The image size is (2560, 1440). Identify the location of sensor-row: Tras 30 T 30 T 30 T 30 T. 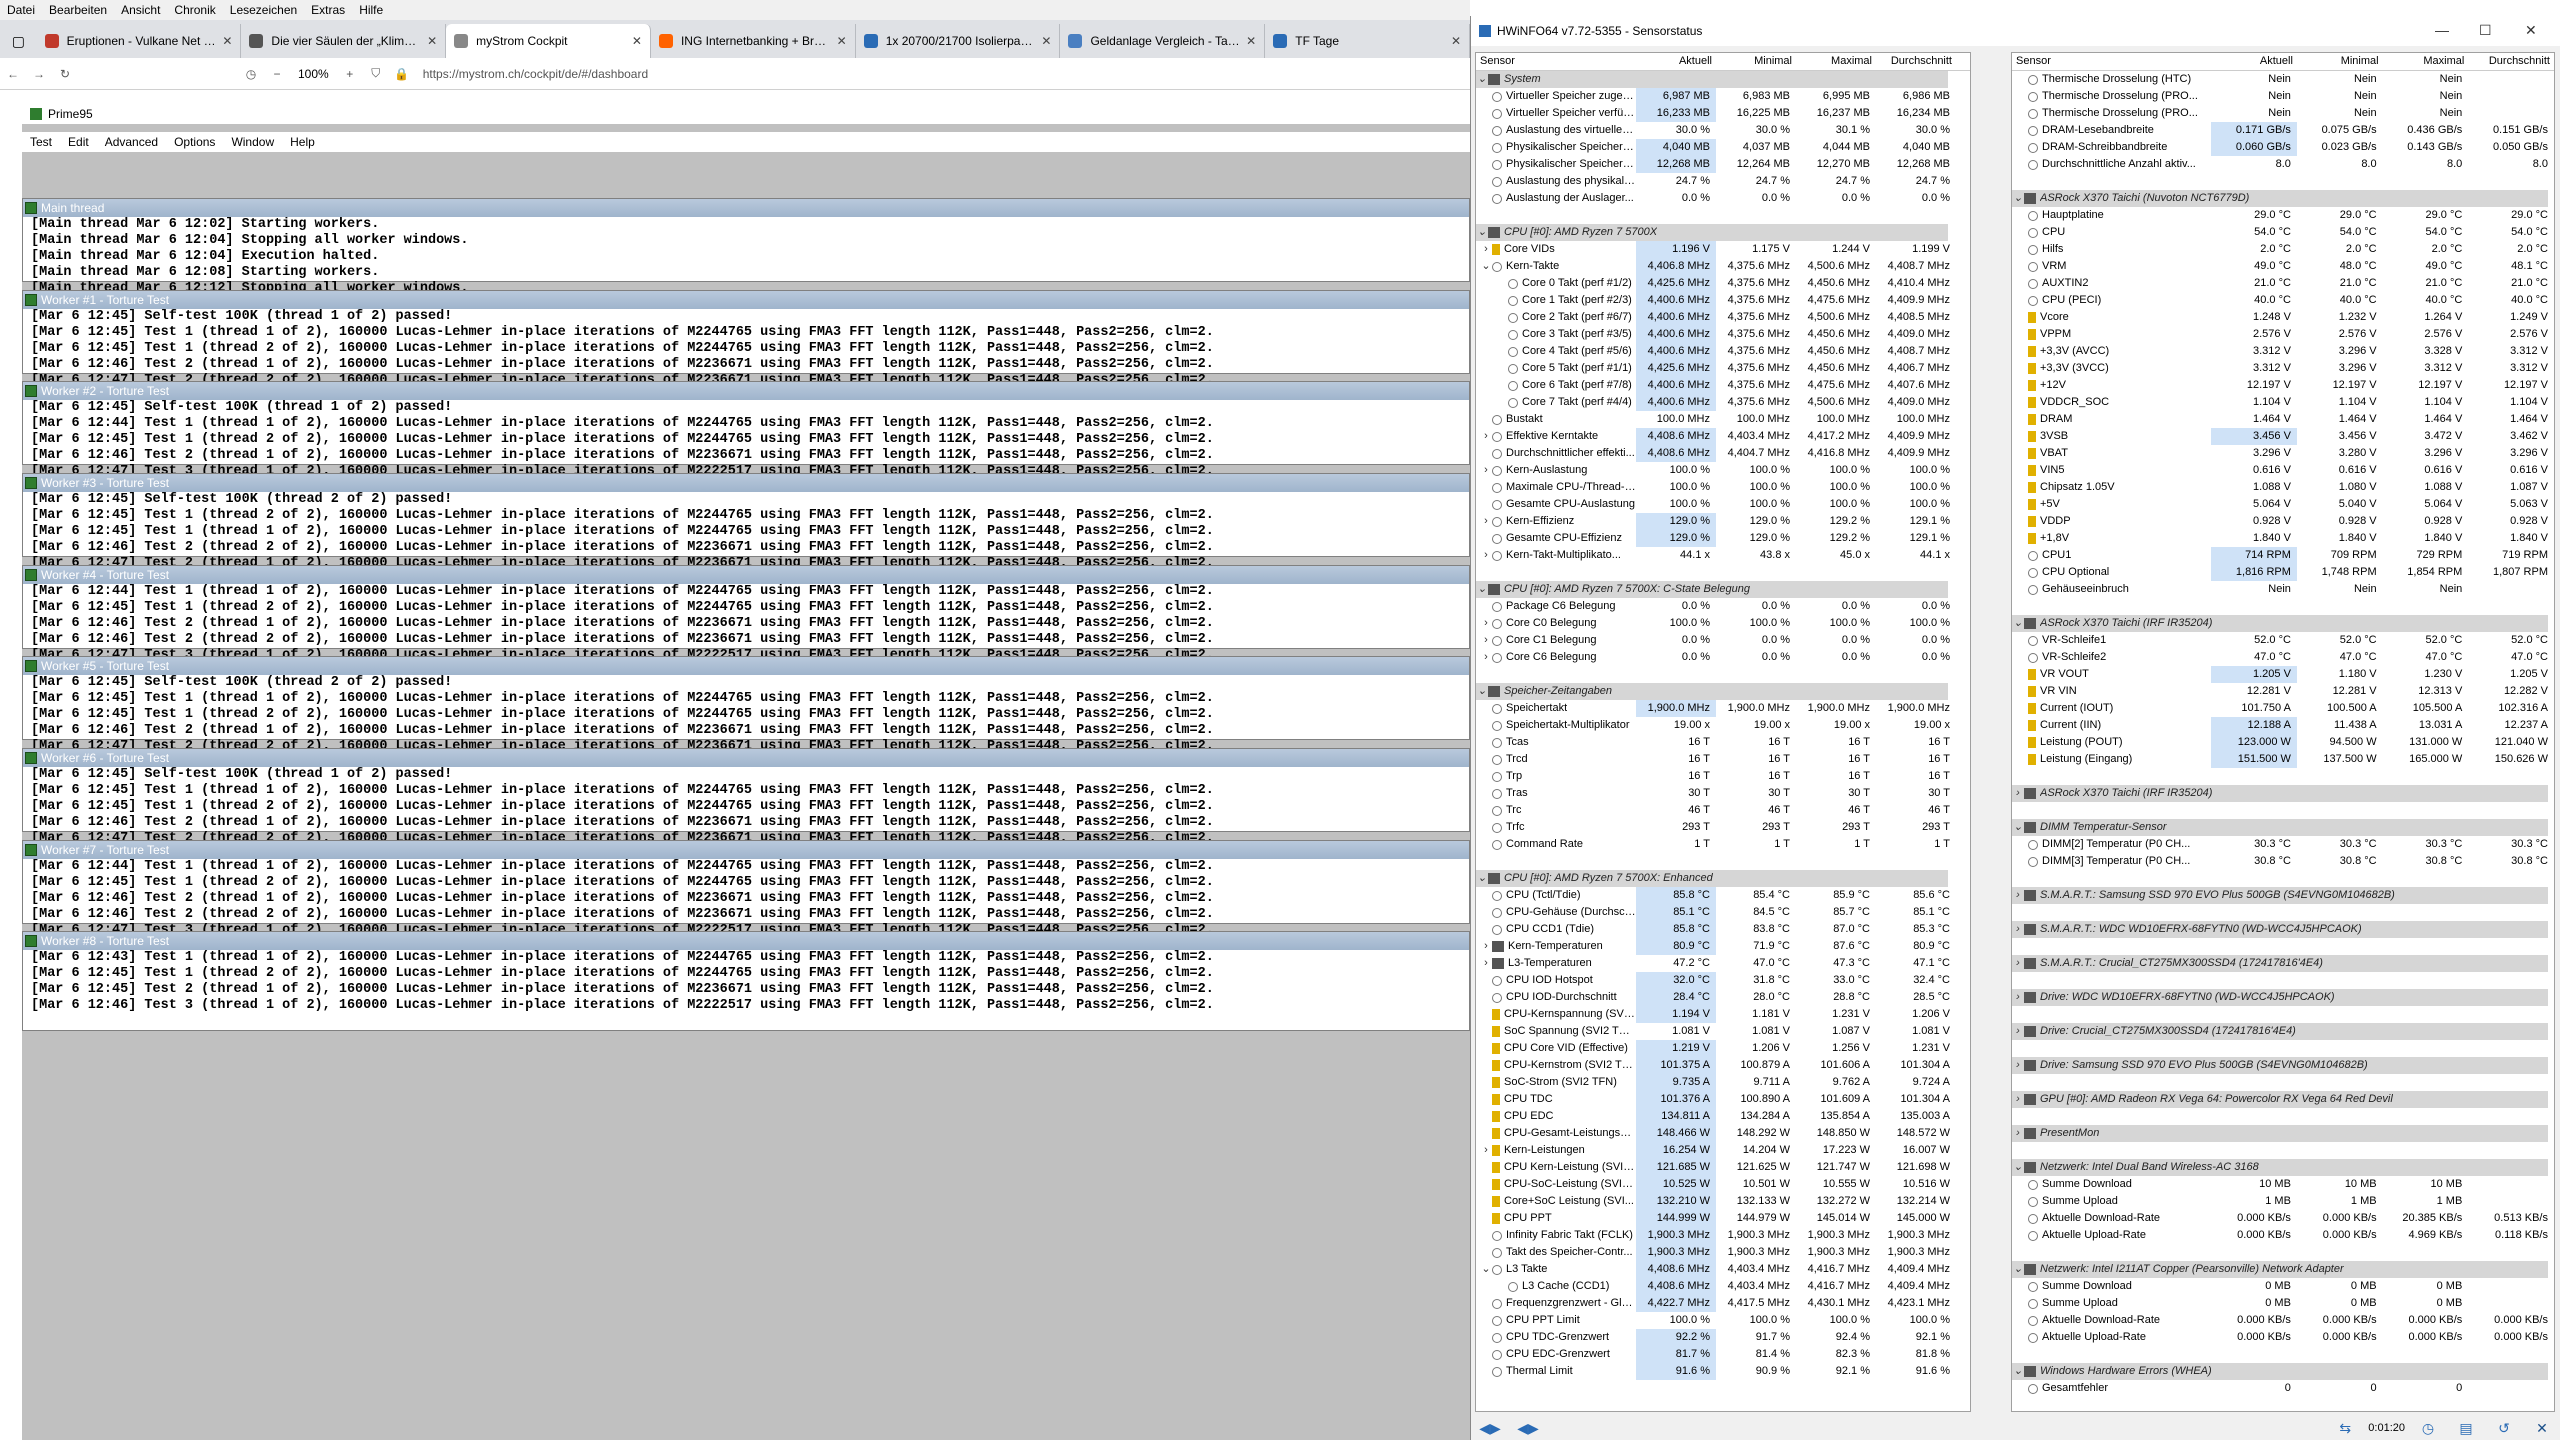
(1723, 793).